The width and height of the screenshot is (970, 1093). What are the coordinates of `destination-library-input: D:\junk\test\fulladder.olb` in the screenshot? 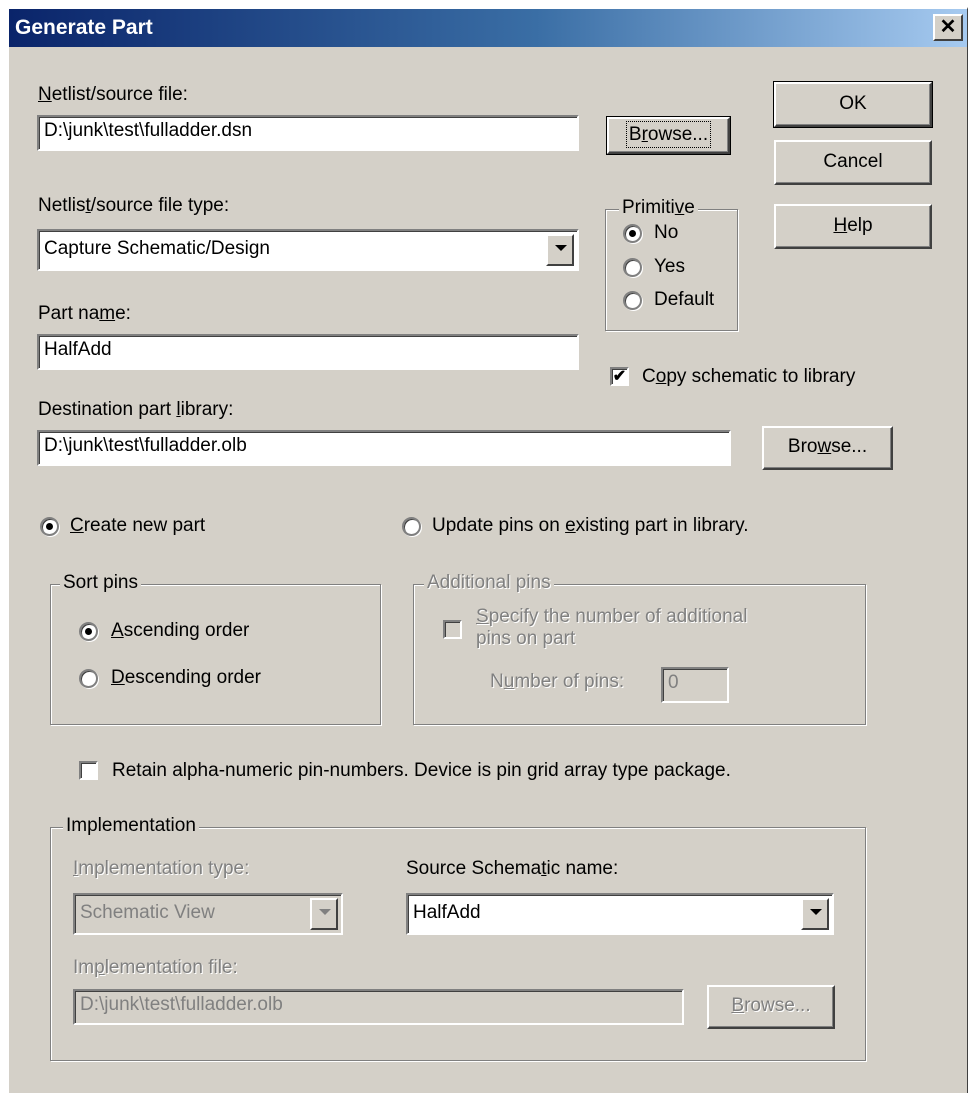 It's located at (384, 448).